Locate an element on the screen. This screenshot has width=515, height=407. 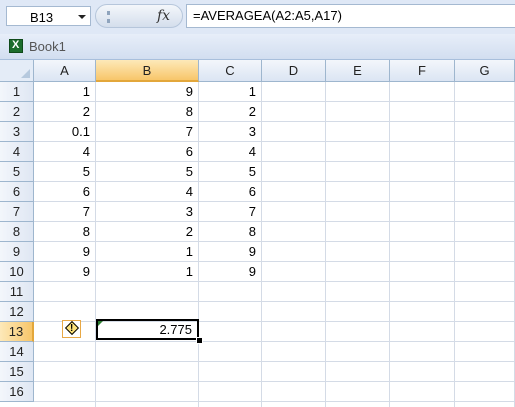
cell-c1: 1 is located at coordinates (230, 92).